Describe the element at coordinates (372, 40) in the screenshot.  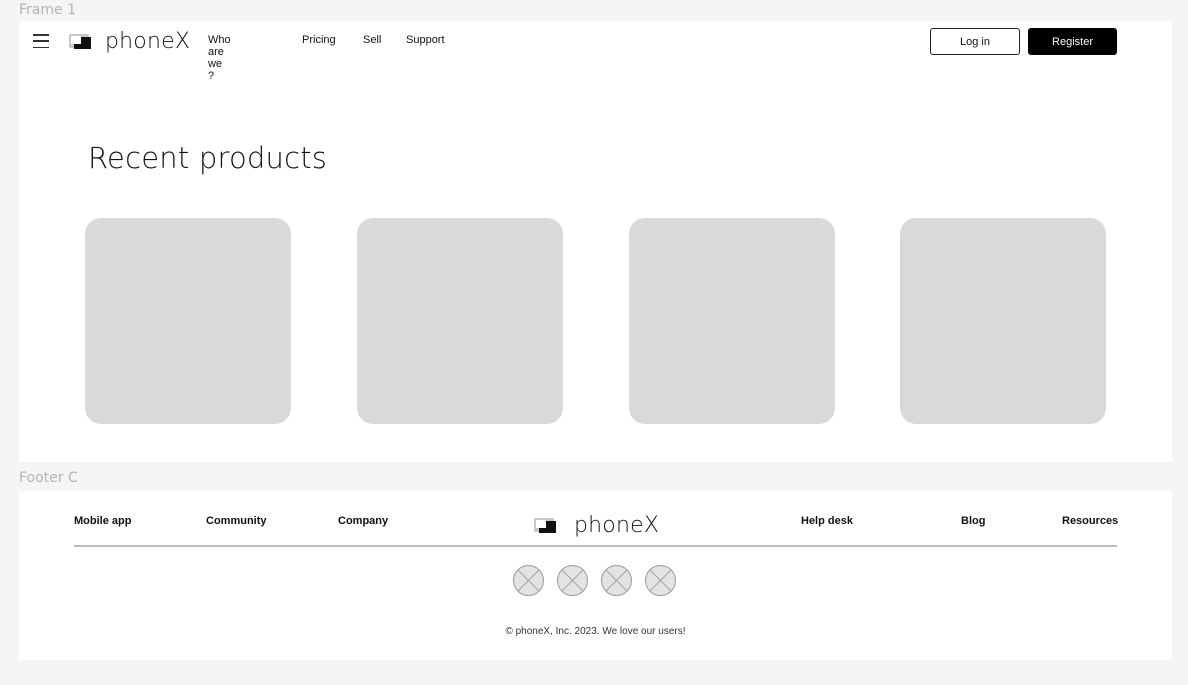
I see `nav-link-sell: Sell` at that location.